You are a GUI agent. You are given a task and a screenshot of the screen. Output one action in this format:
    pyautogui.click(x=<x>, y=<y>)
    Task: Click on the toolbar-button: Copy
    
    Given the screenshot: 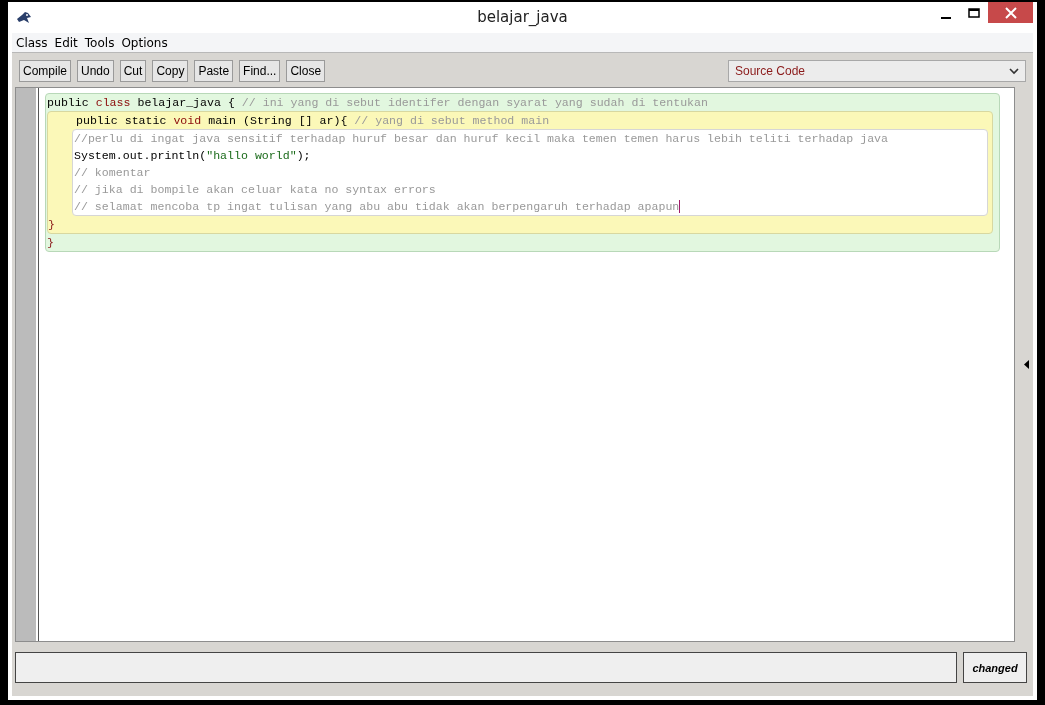 What is the action you would take?
    pyautogui.click(x=170, y=71)
    